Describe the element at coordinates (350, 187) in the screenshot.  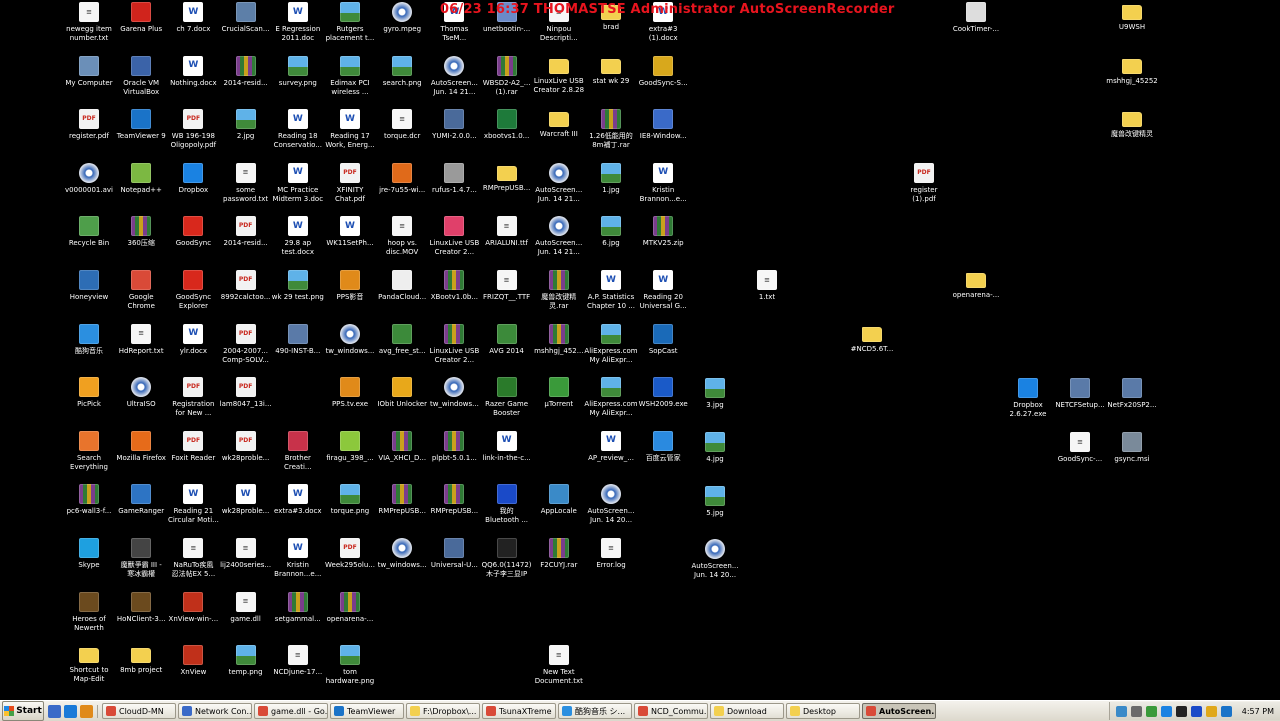
I see `desktop-icon: PDF XFINITY Chat.pdf` at that location.